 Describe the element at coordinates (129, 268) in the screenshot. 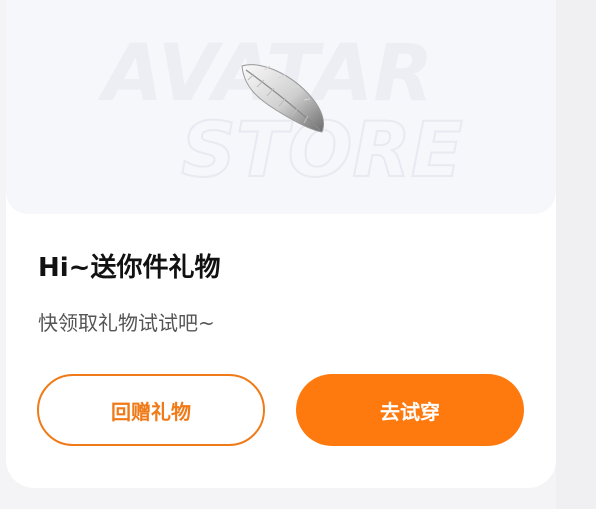

I see `gift-title: Hi~送你件礼物` at that location.